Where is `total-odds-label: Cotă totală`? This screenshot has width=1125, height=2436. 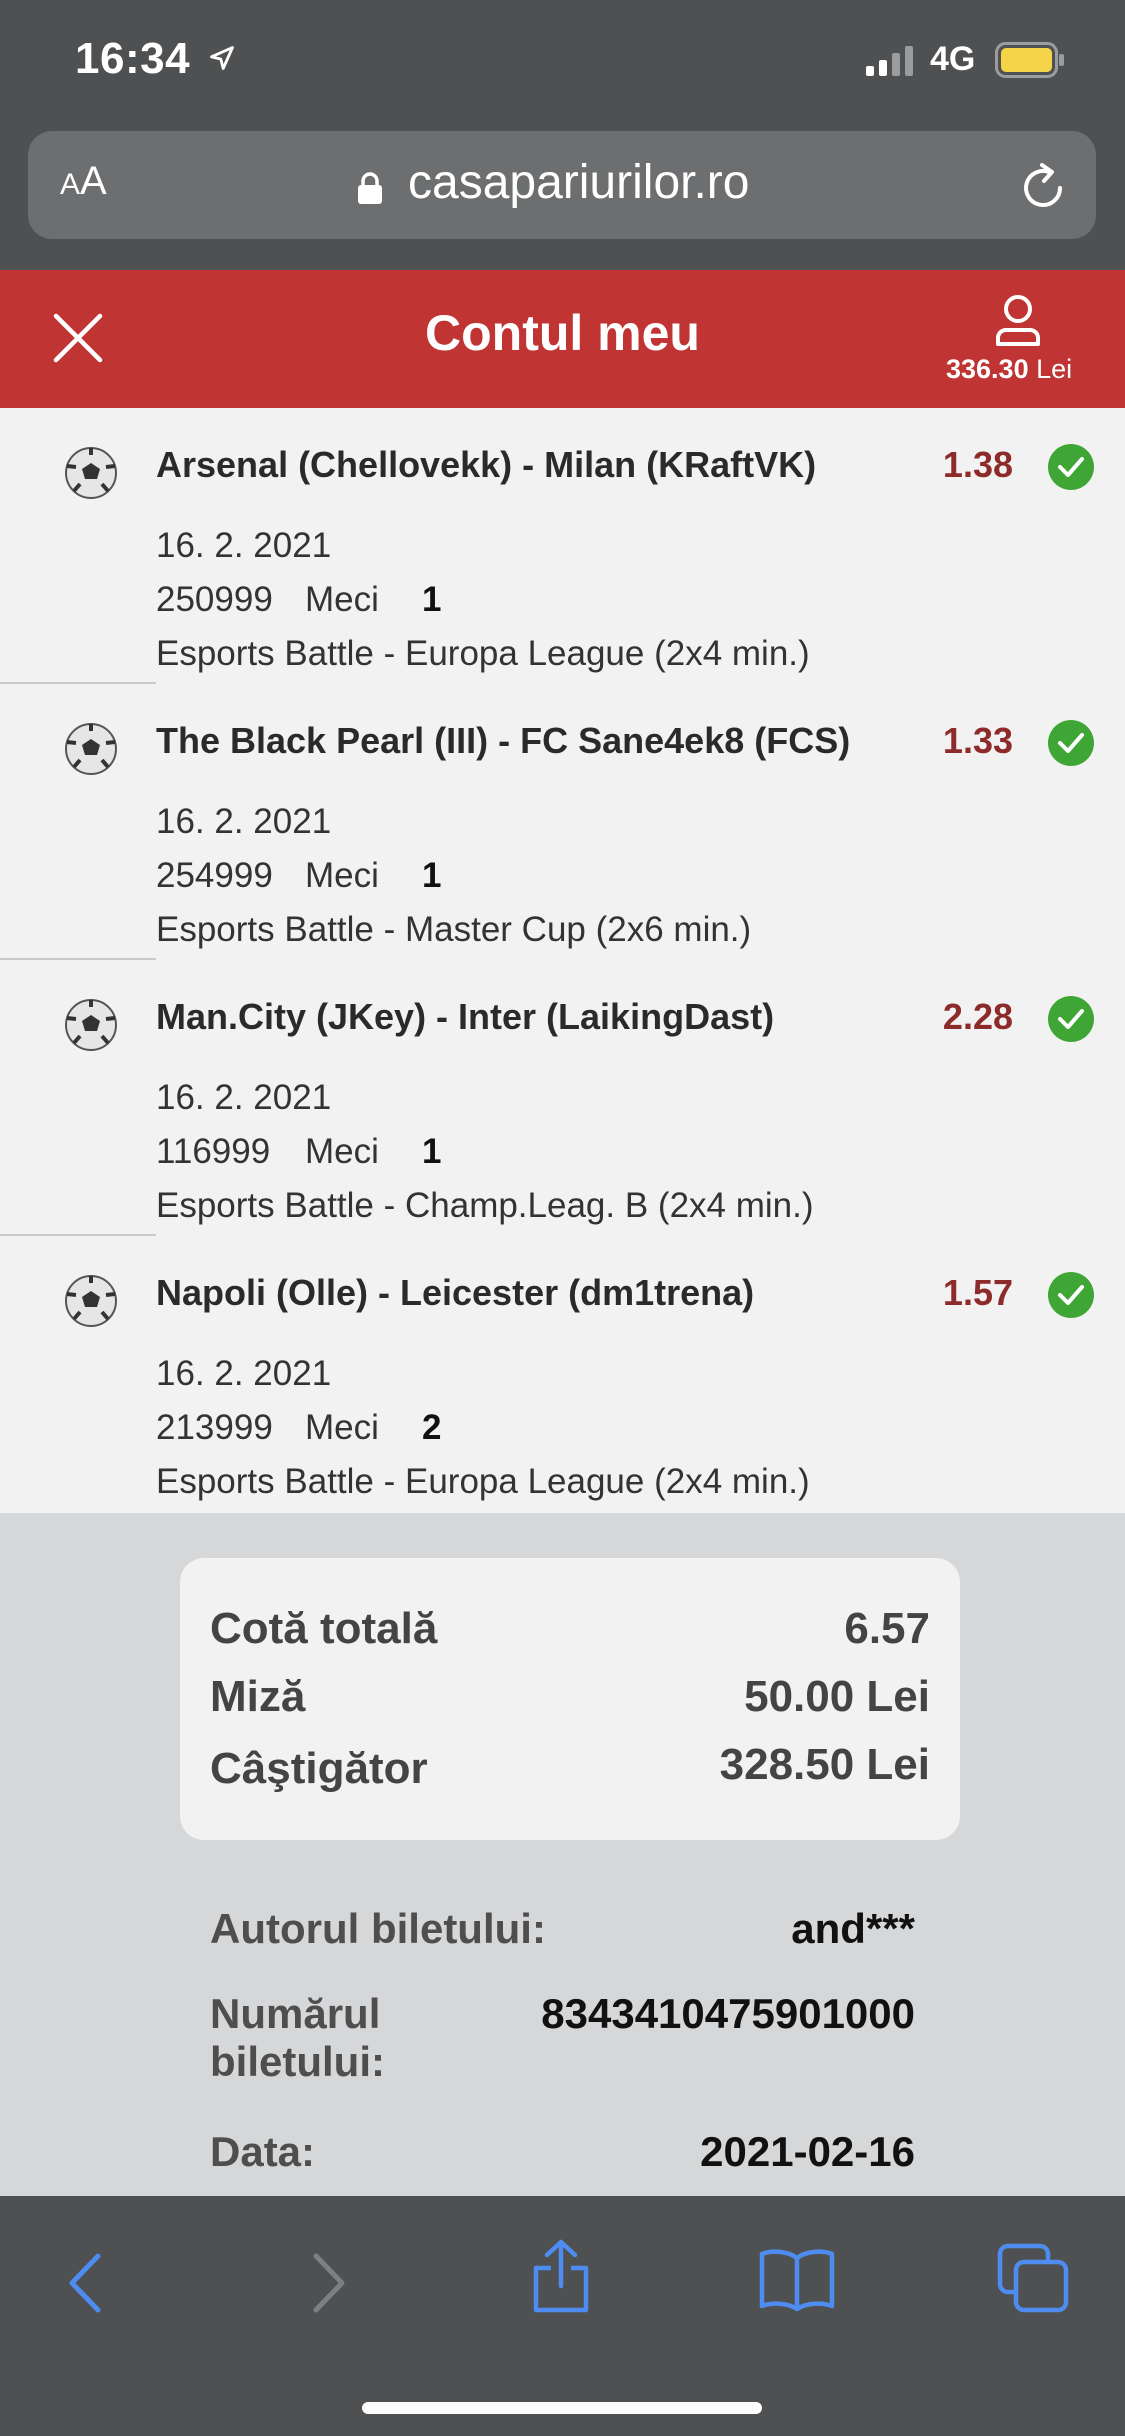
total-odds-label: Cotă totală is located at coordinates (324, 1628).